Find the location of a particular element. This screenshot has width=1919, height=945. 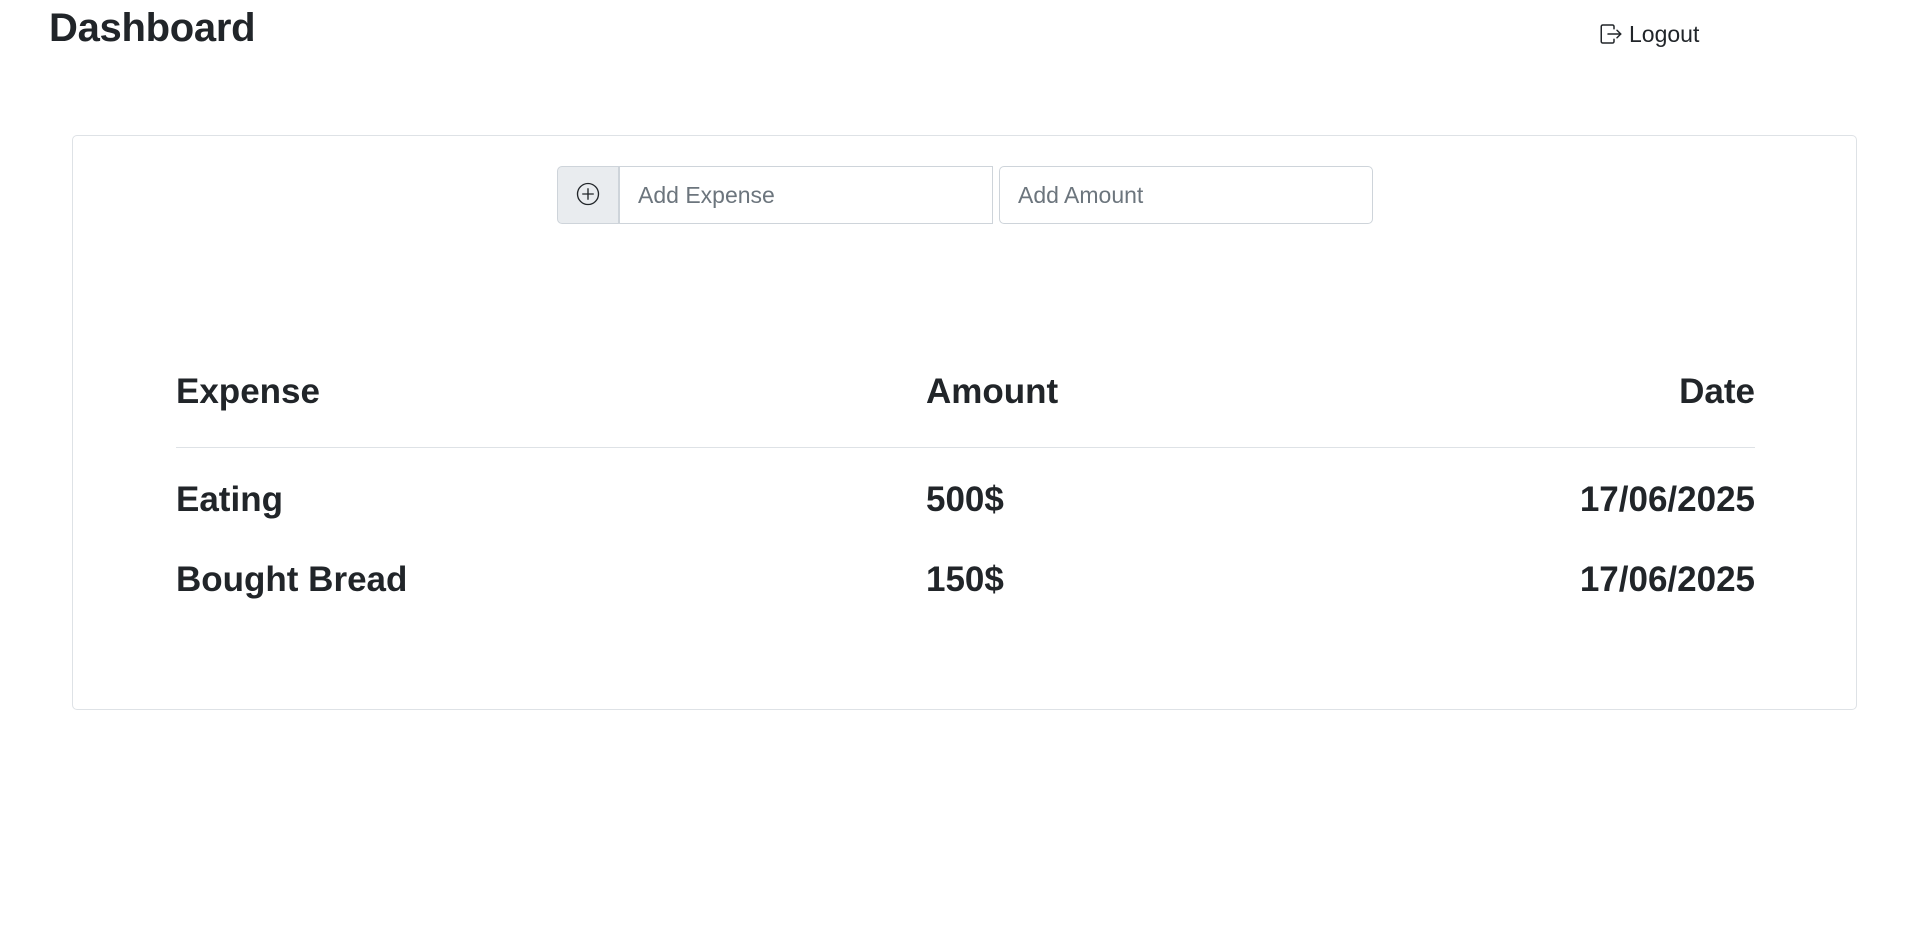

column-header-date: Date is located at coordinates (1518, 392).